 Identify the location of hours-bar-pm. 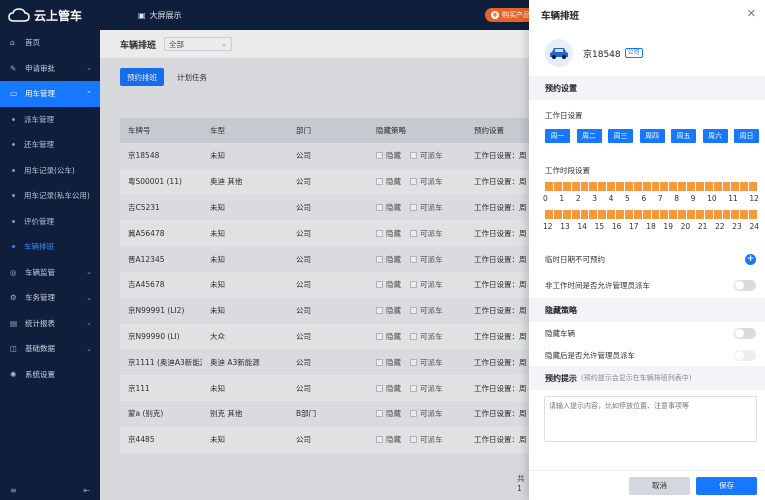
(651, 214).